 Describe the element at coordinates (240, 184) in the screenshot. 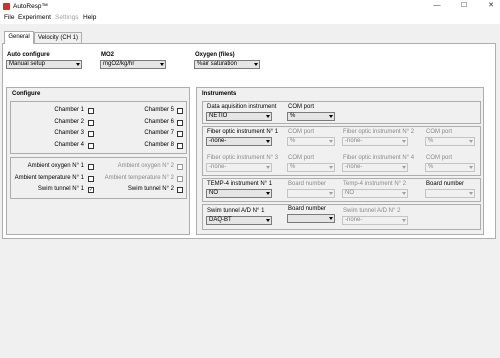

I see `temp1-label: TEMP-4 instrument N° 1` at that location.